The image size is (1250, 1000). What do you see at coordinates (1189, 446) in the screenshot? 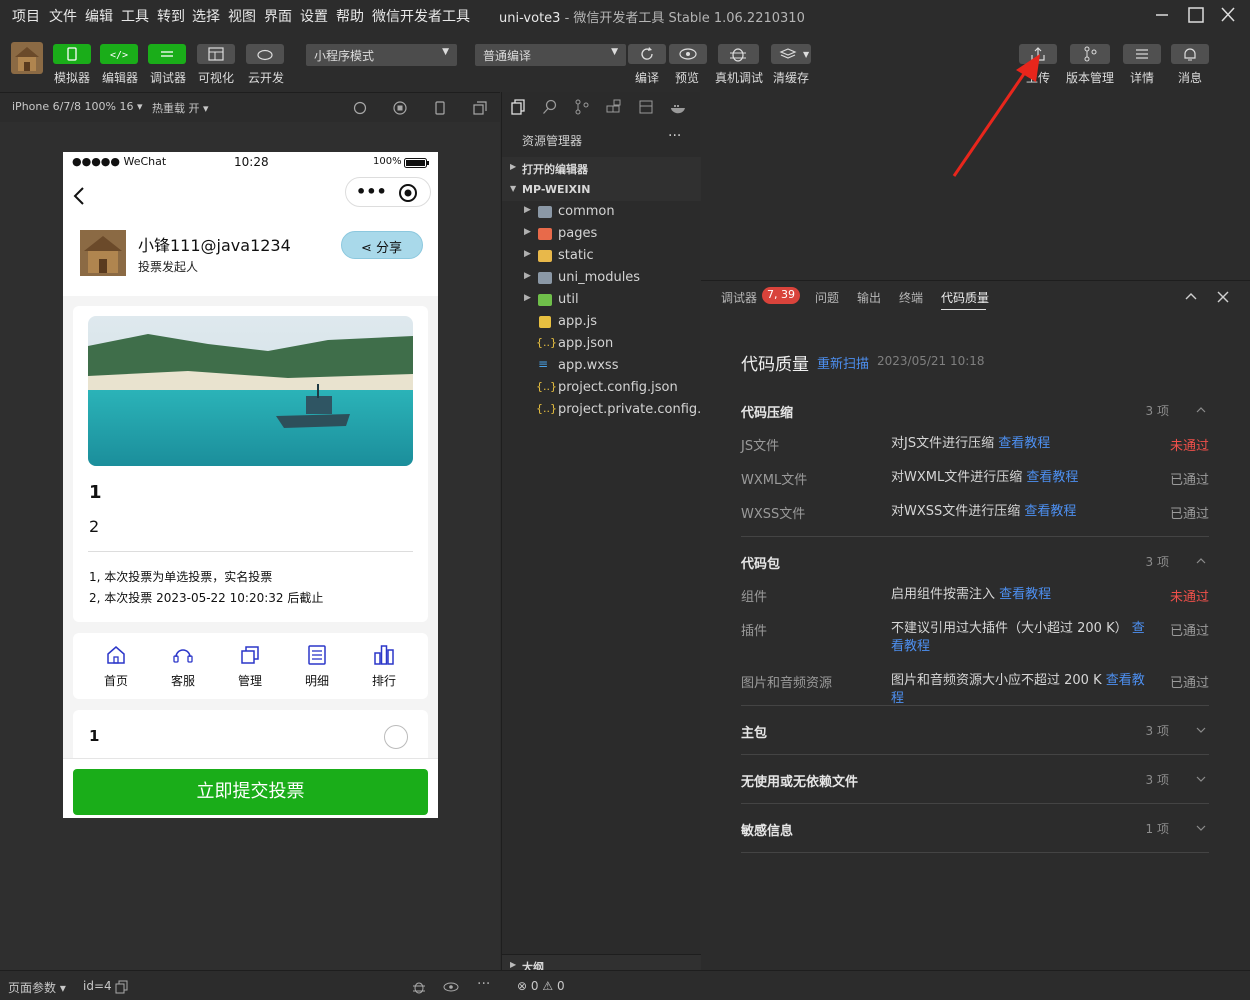
I see `status-failed: 未通过` at bounding box center [1189, 446].